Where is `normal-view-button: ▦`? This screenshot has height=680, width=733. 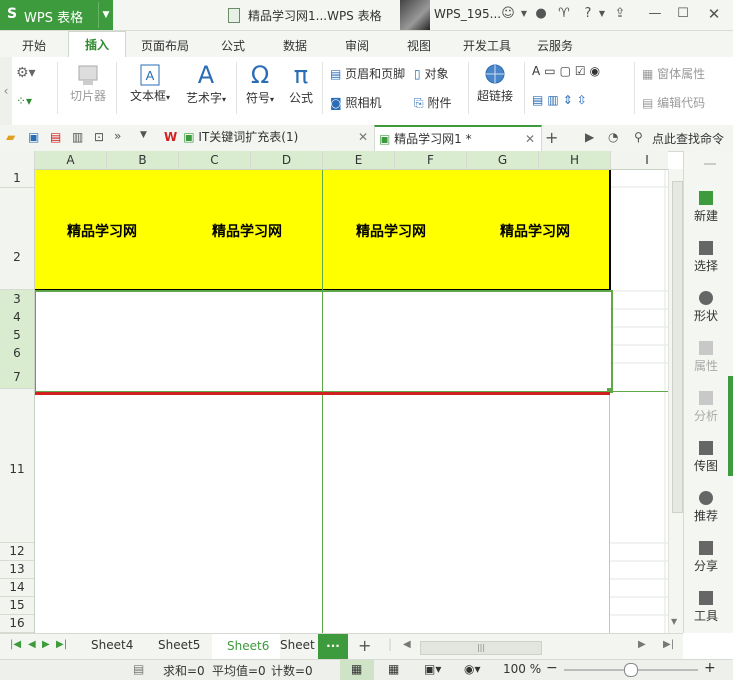
normal-view-button: ▦ is located at coordinates (357, 670).